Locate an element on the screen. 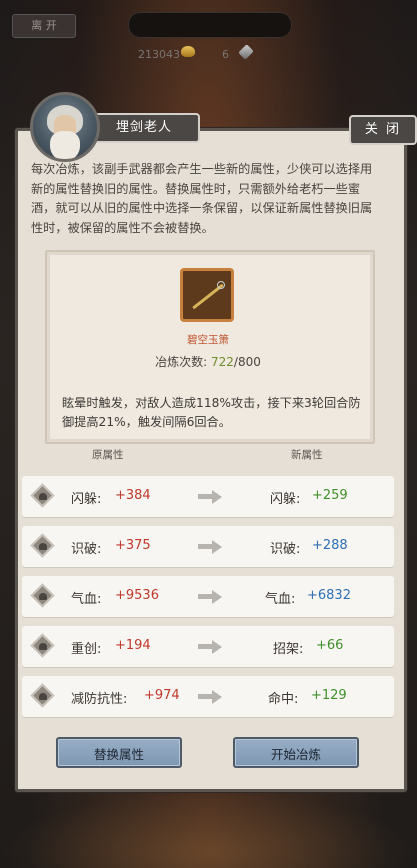  refine-count-current: 722 is located at coordinates (222, 362).